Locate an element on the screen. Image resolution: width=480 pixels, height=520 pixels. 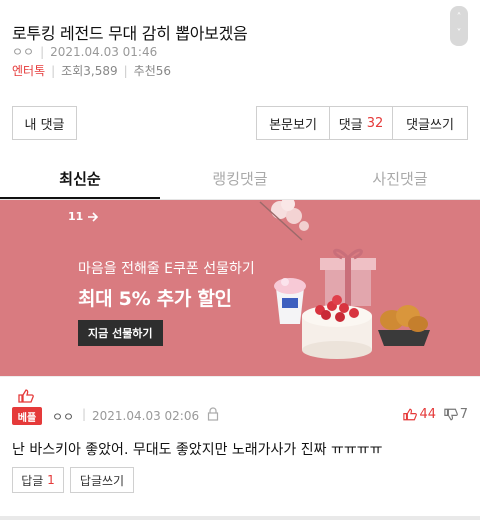
tab-photo: 사진댓글 is located at coordinates (400, 179).